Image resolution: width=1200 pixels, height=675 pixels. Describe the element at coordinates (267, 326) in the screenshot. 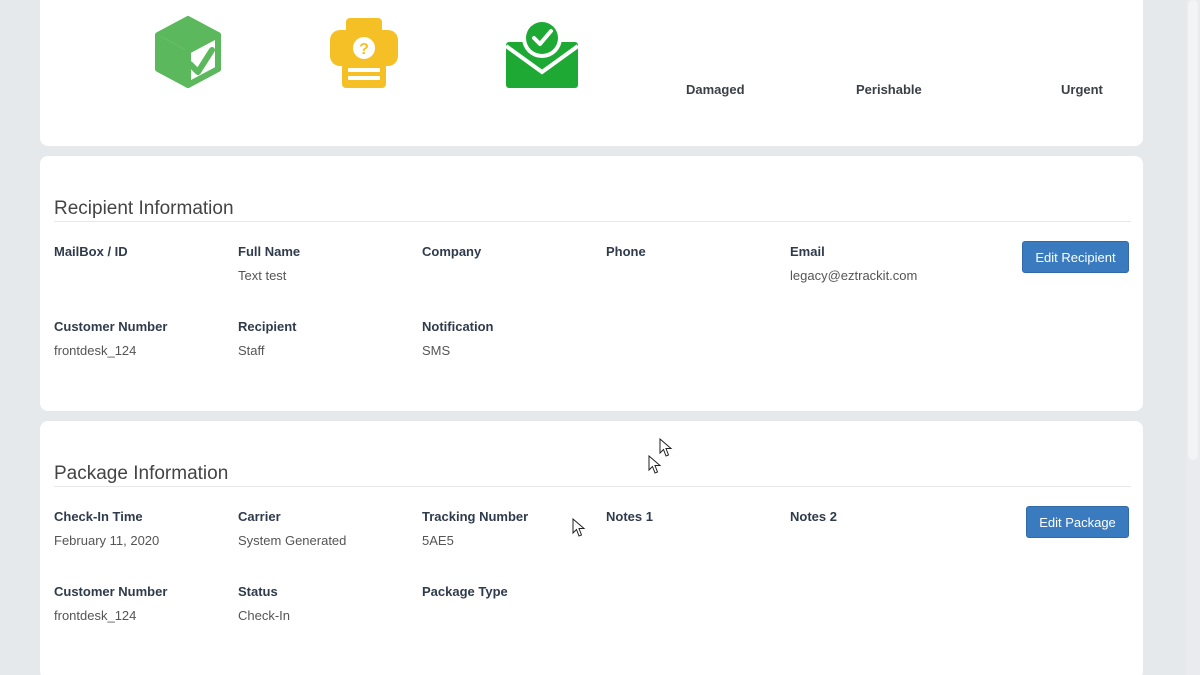

I see `recipient-type-label: Recipient` at that location.